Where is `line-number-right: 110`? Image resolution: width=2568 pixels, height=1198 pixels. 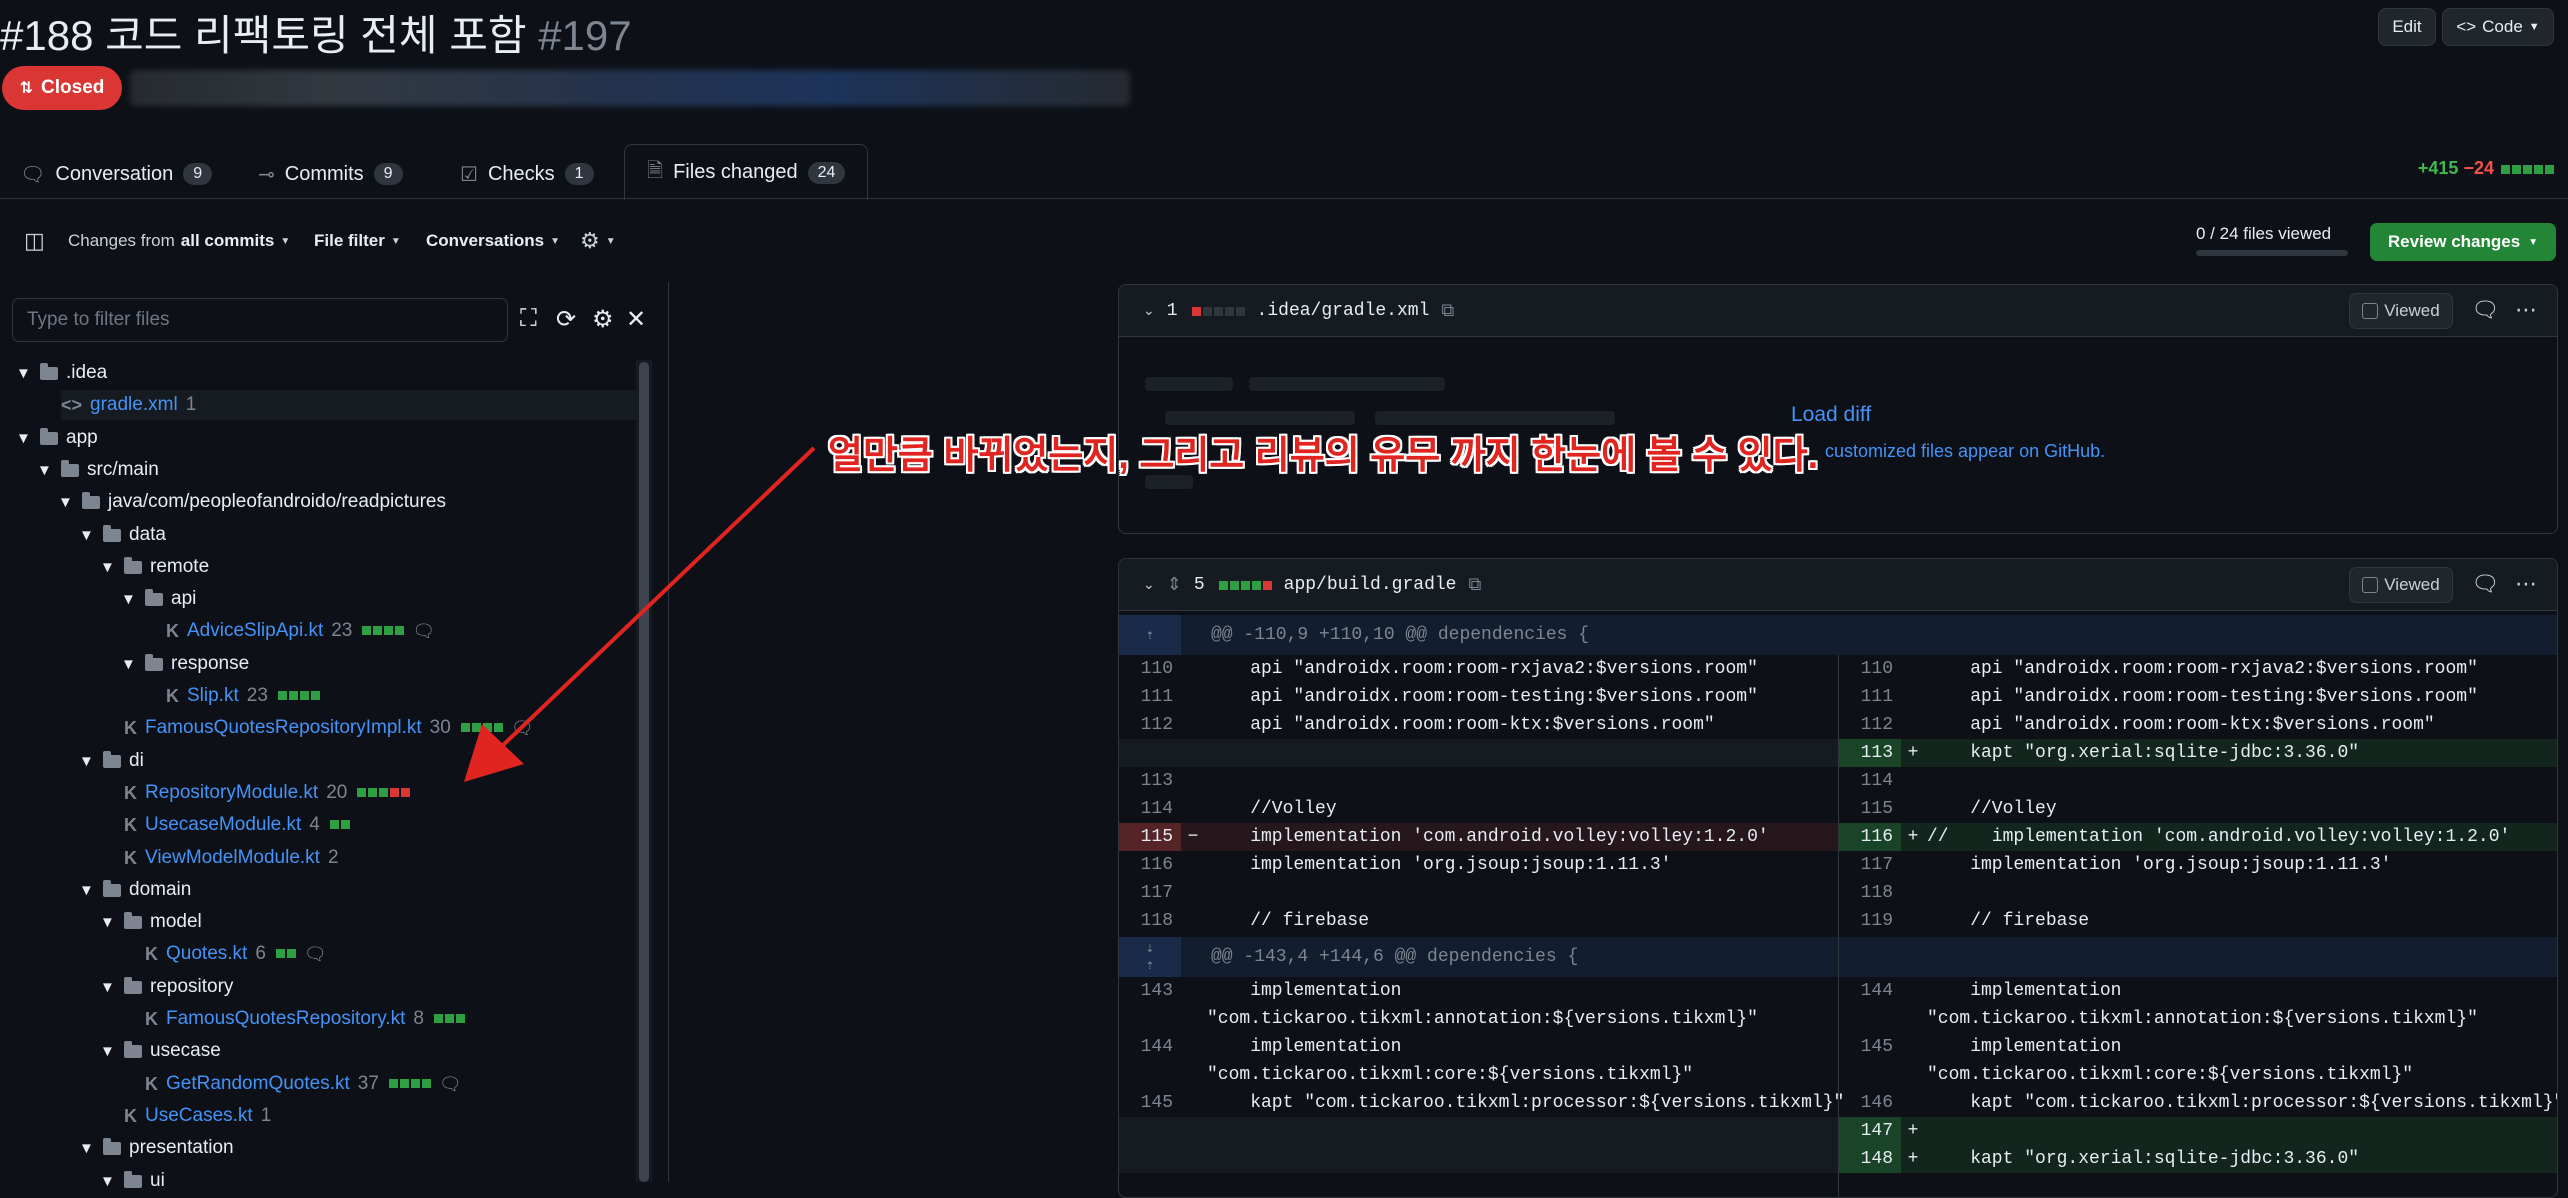 line-number-right: 110 is located at coordinates (1870, 669).